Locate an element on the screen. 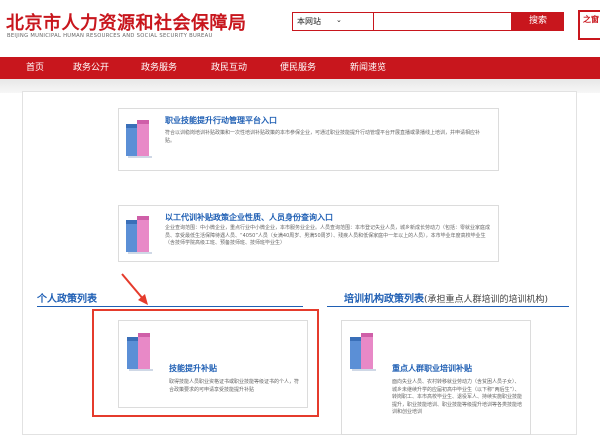 The image size is (600, 435). key-groups-training-subsidy-title: 重点人群职业培训补贴 is located at coordinates (432, 368).